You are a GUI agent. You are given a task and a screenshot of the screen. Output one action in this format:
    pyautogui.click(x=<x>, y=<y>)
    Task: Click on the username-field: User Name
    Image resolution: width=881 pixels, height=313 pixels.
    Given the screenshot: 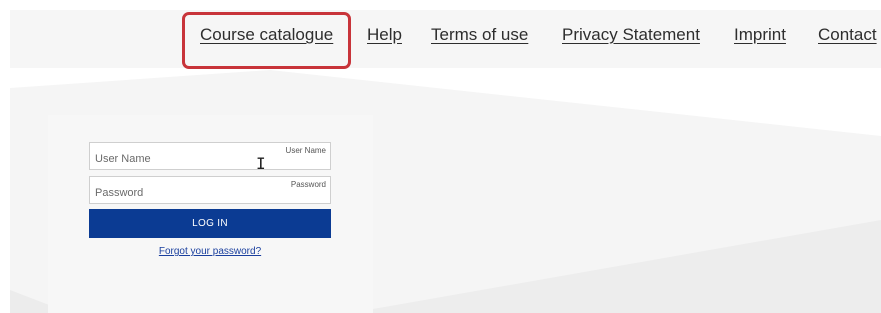 What is the action you would take?
    pyautogui.click(x=210, y=156)
    